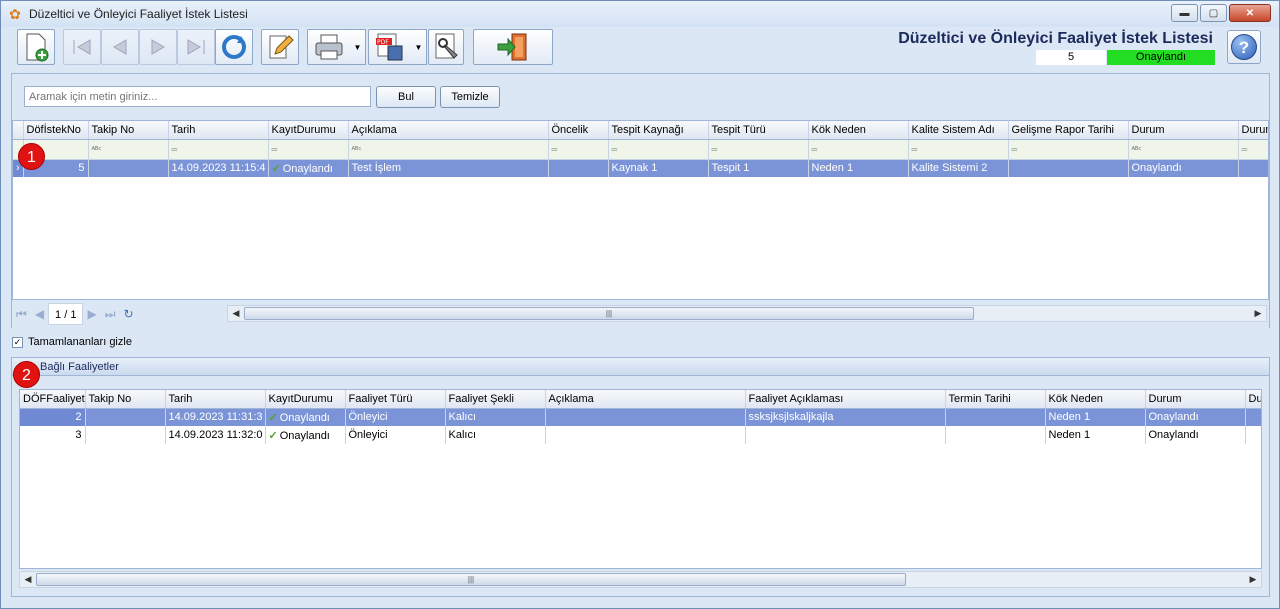  I want to click on cell-tarih: 14.09.2023 11:32:0, so click(215, 435).